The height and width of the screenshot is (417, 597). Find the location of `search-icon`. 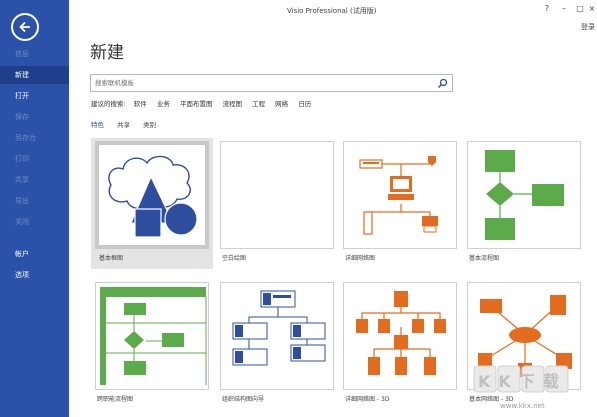

search-icon is located at coordinates (442, 83).